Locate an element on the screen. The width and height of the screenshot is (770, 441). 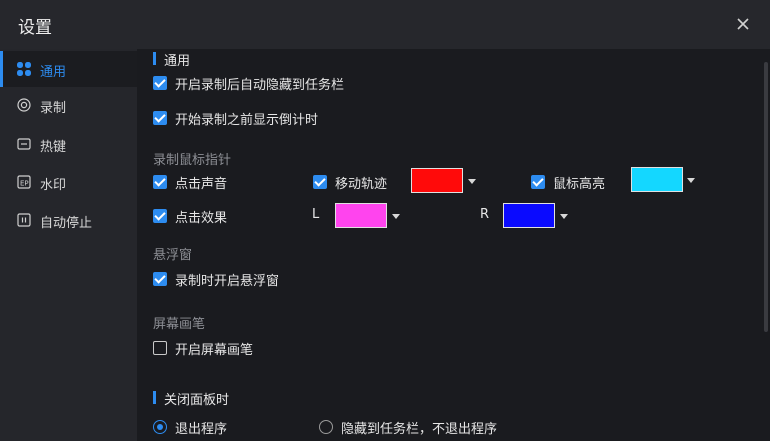
countdown-label: 开始录制之前显示倒计时 is located at coordinates (247, 120).